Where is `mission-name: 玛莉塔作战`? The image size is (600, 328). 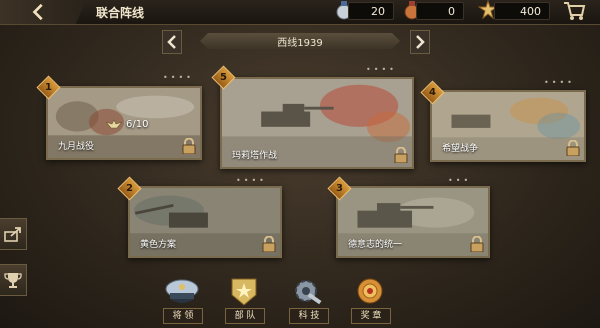 mission-name: 玛莉塔作战 is located at coordinates (255, 156).